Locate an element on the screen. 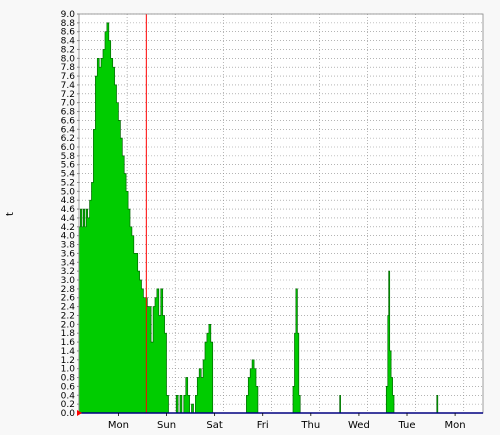  y-tick-label: 2.2 is located at coordinates (68, 316).